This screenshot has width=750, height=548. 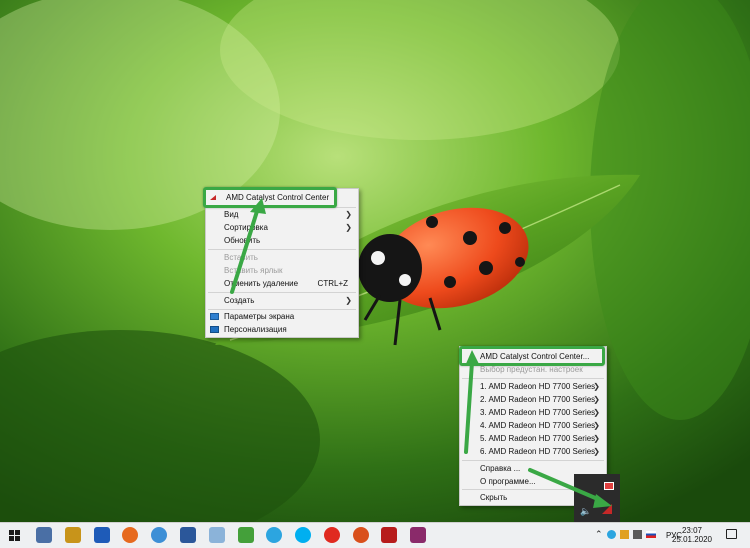 What do you see at coordinates (332, 535) in the screenshot?
I see `yandex-browser-icon` at bounding box center [332, 535].